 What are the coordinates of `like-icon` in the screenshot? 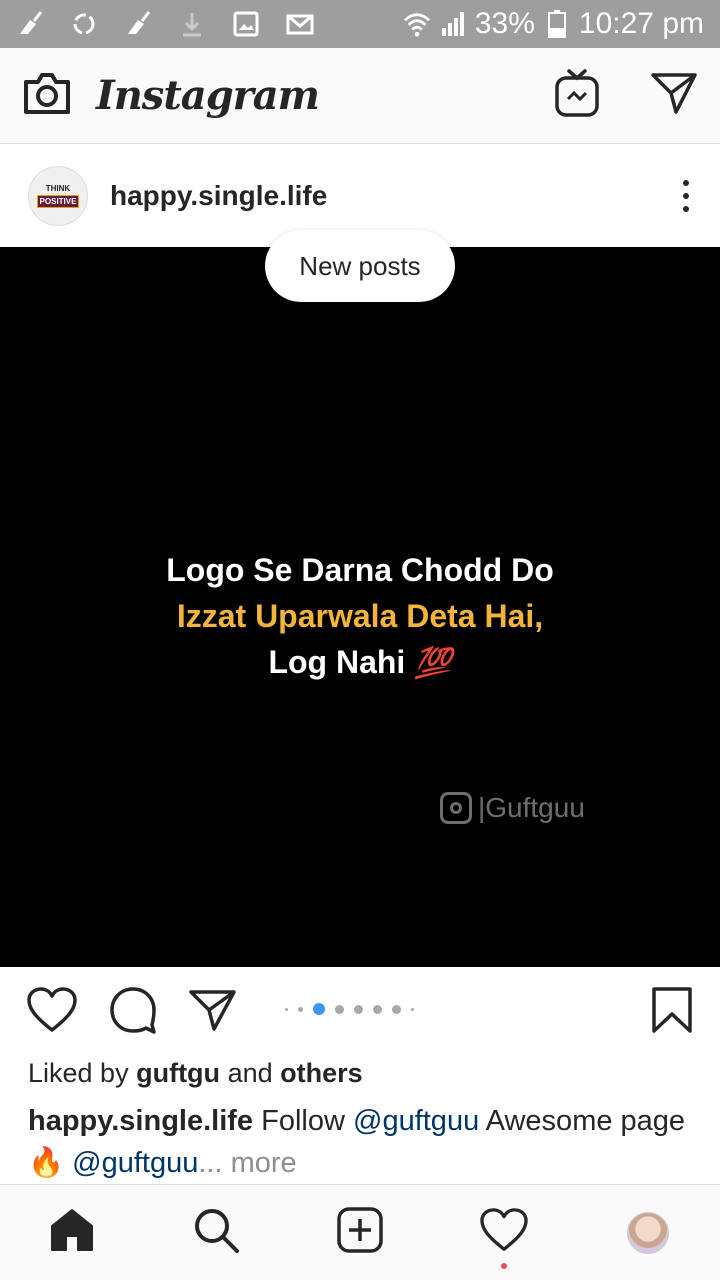 It's located at (52, 1012).